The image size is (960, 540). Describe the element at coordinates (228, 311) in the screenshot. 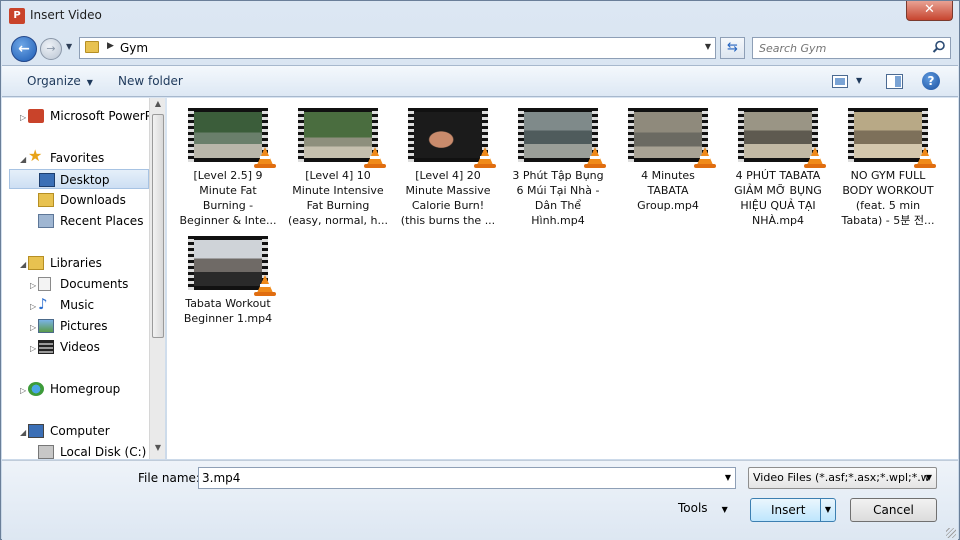

I see `file-name: Tabata Workout Beginner 1.mp4` at that location.